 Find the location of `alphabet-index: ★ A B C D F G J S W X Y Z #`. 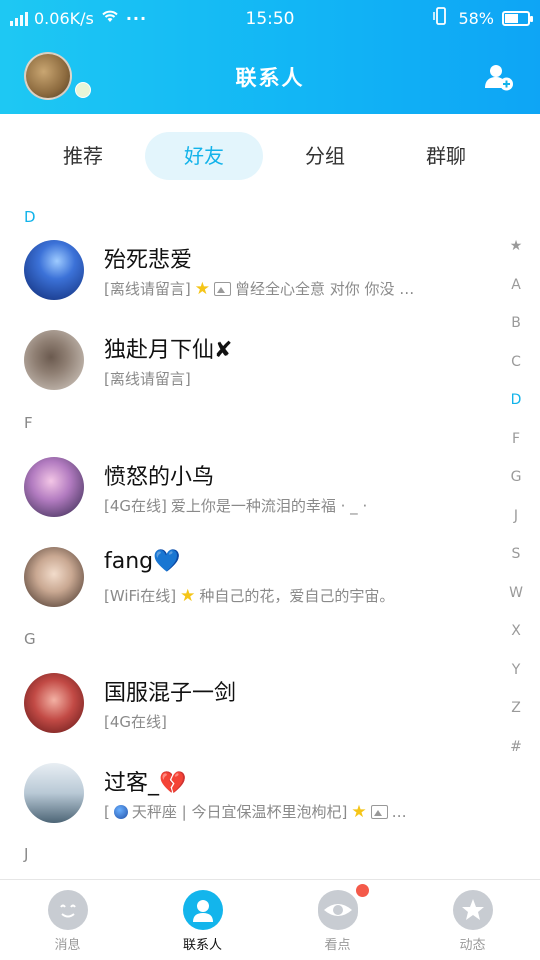

alphabet-index: ★ A B C D F G J S W X Y Z # is located at coordinates (516, 507).